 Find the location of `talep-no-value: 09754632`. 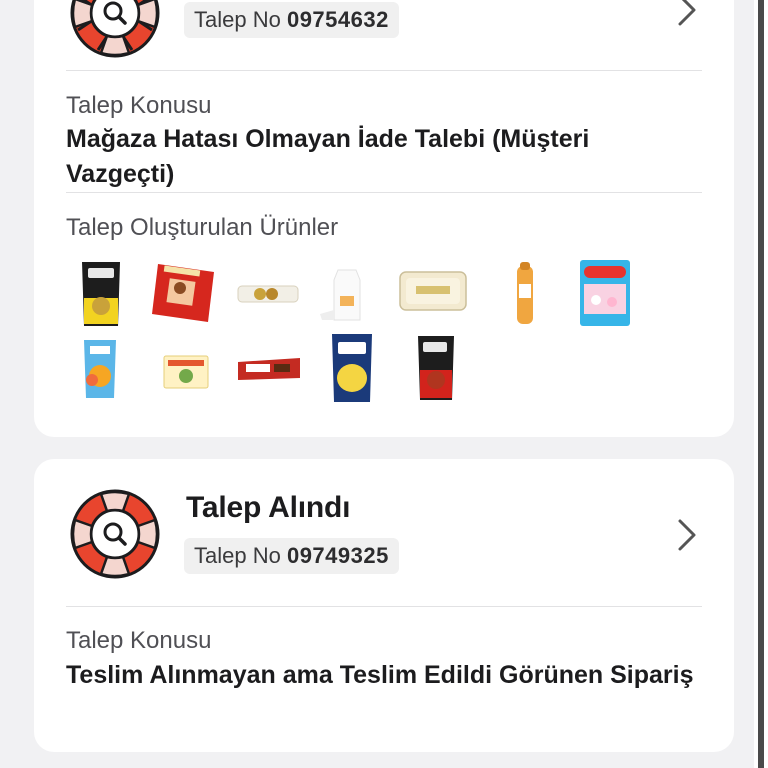

talep-no-value: 09754632 is located at coordinates (337, 19).